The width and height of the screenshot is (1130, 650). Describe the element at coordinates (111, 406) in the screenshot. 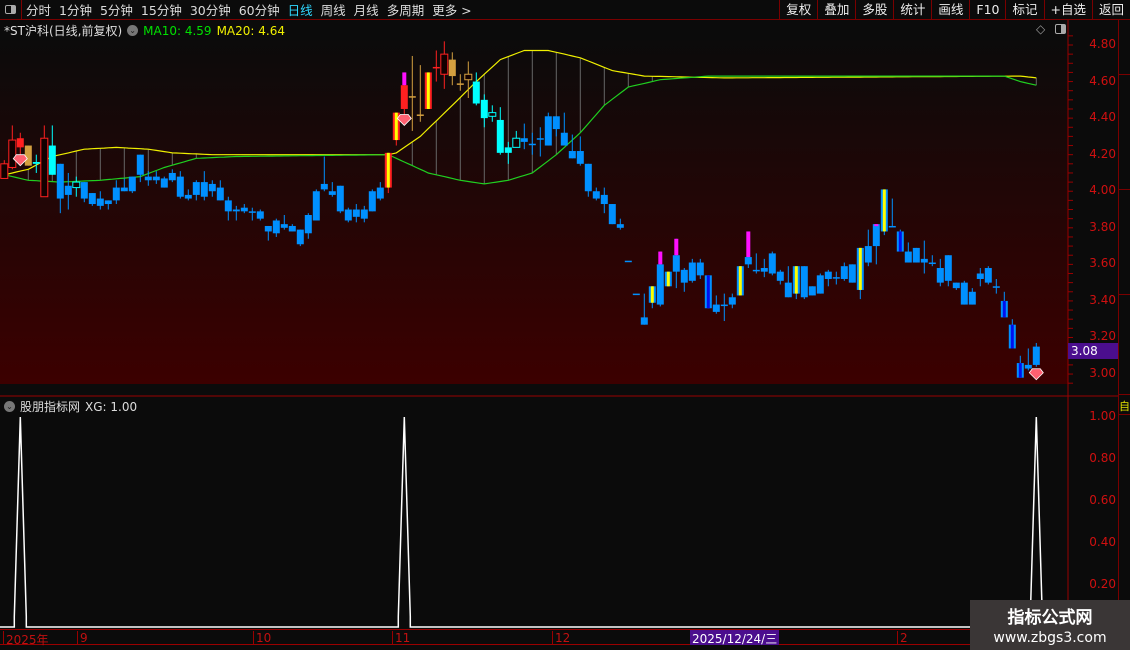

I see `indicator-value: XG: 1.00` at that location.